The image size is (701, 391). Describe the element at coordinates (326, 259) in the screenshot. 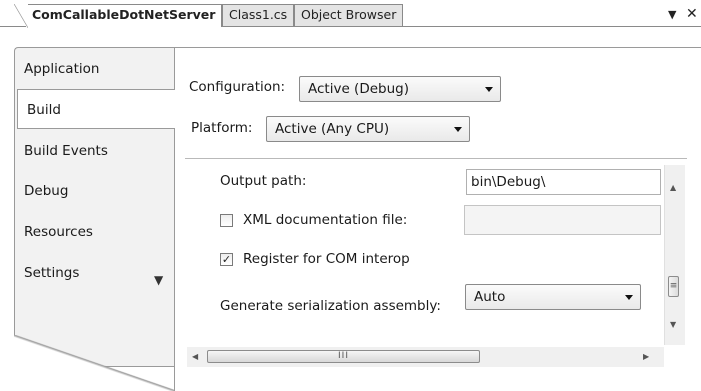

I see `com-interop-label: Register for COM interop` at that location.